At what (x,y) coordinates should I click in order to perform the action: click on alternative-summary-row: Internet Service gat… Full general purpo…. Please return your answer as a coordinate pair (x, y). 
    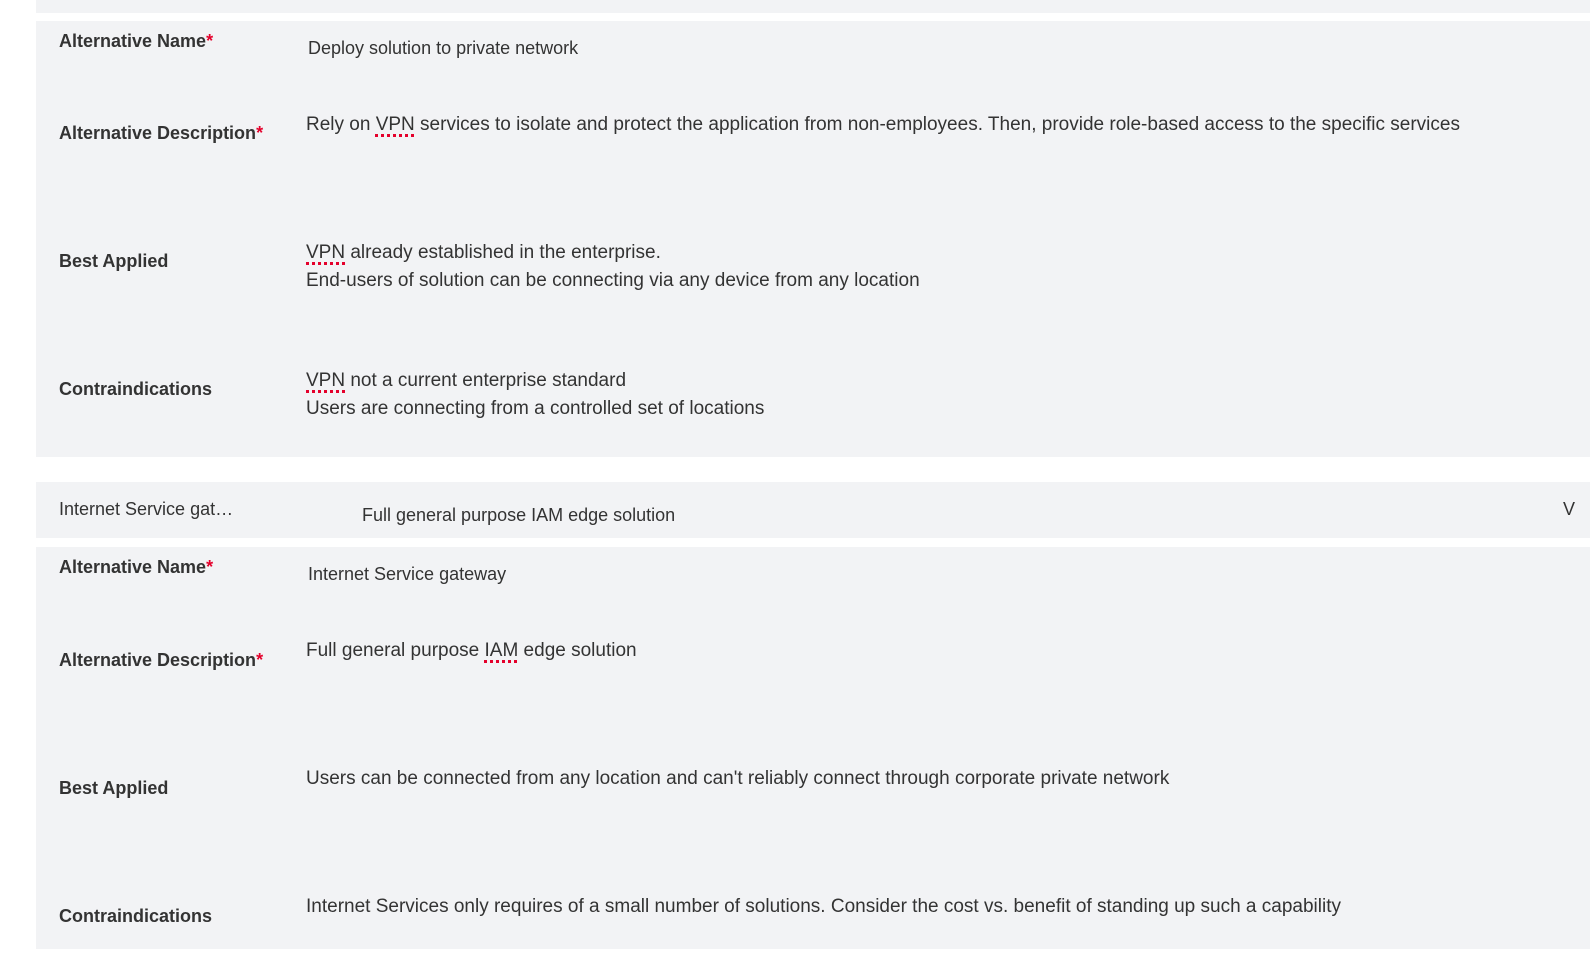
    Looking at the image, I should click on (813, 510).